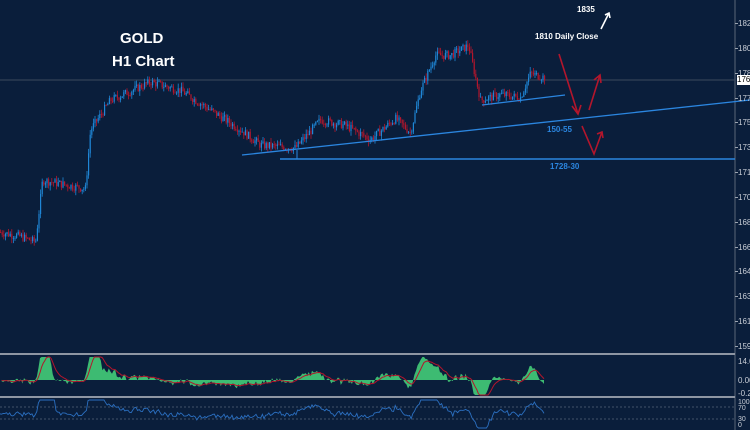  I want to click on price-axis-label: 170, so click(744, 197).